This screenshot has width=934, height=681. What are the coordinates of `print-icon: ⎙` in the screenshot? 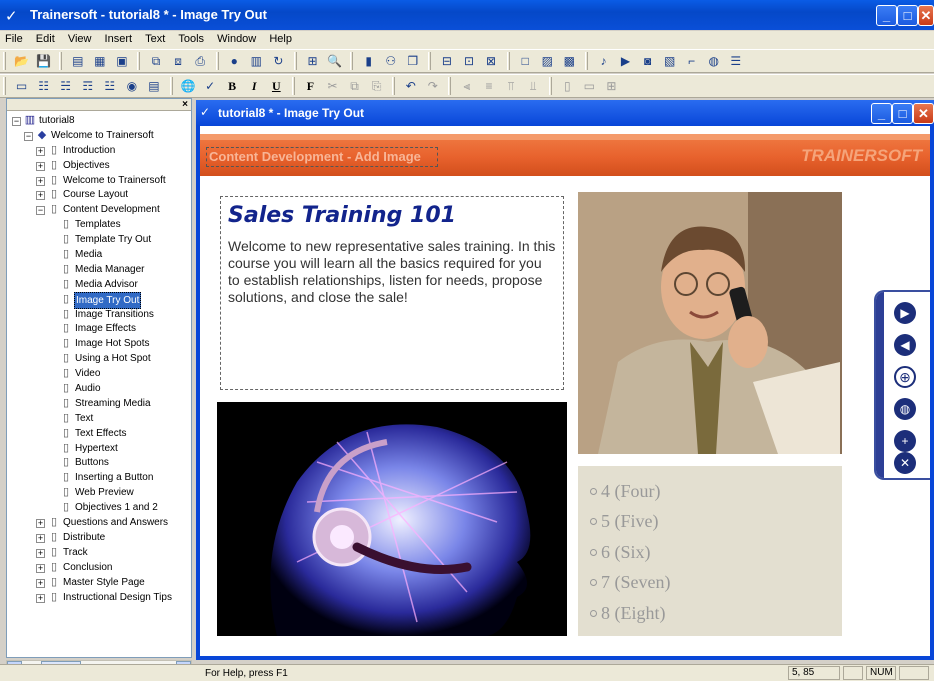 It's located at (200, 61).